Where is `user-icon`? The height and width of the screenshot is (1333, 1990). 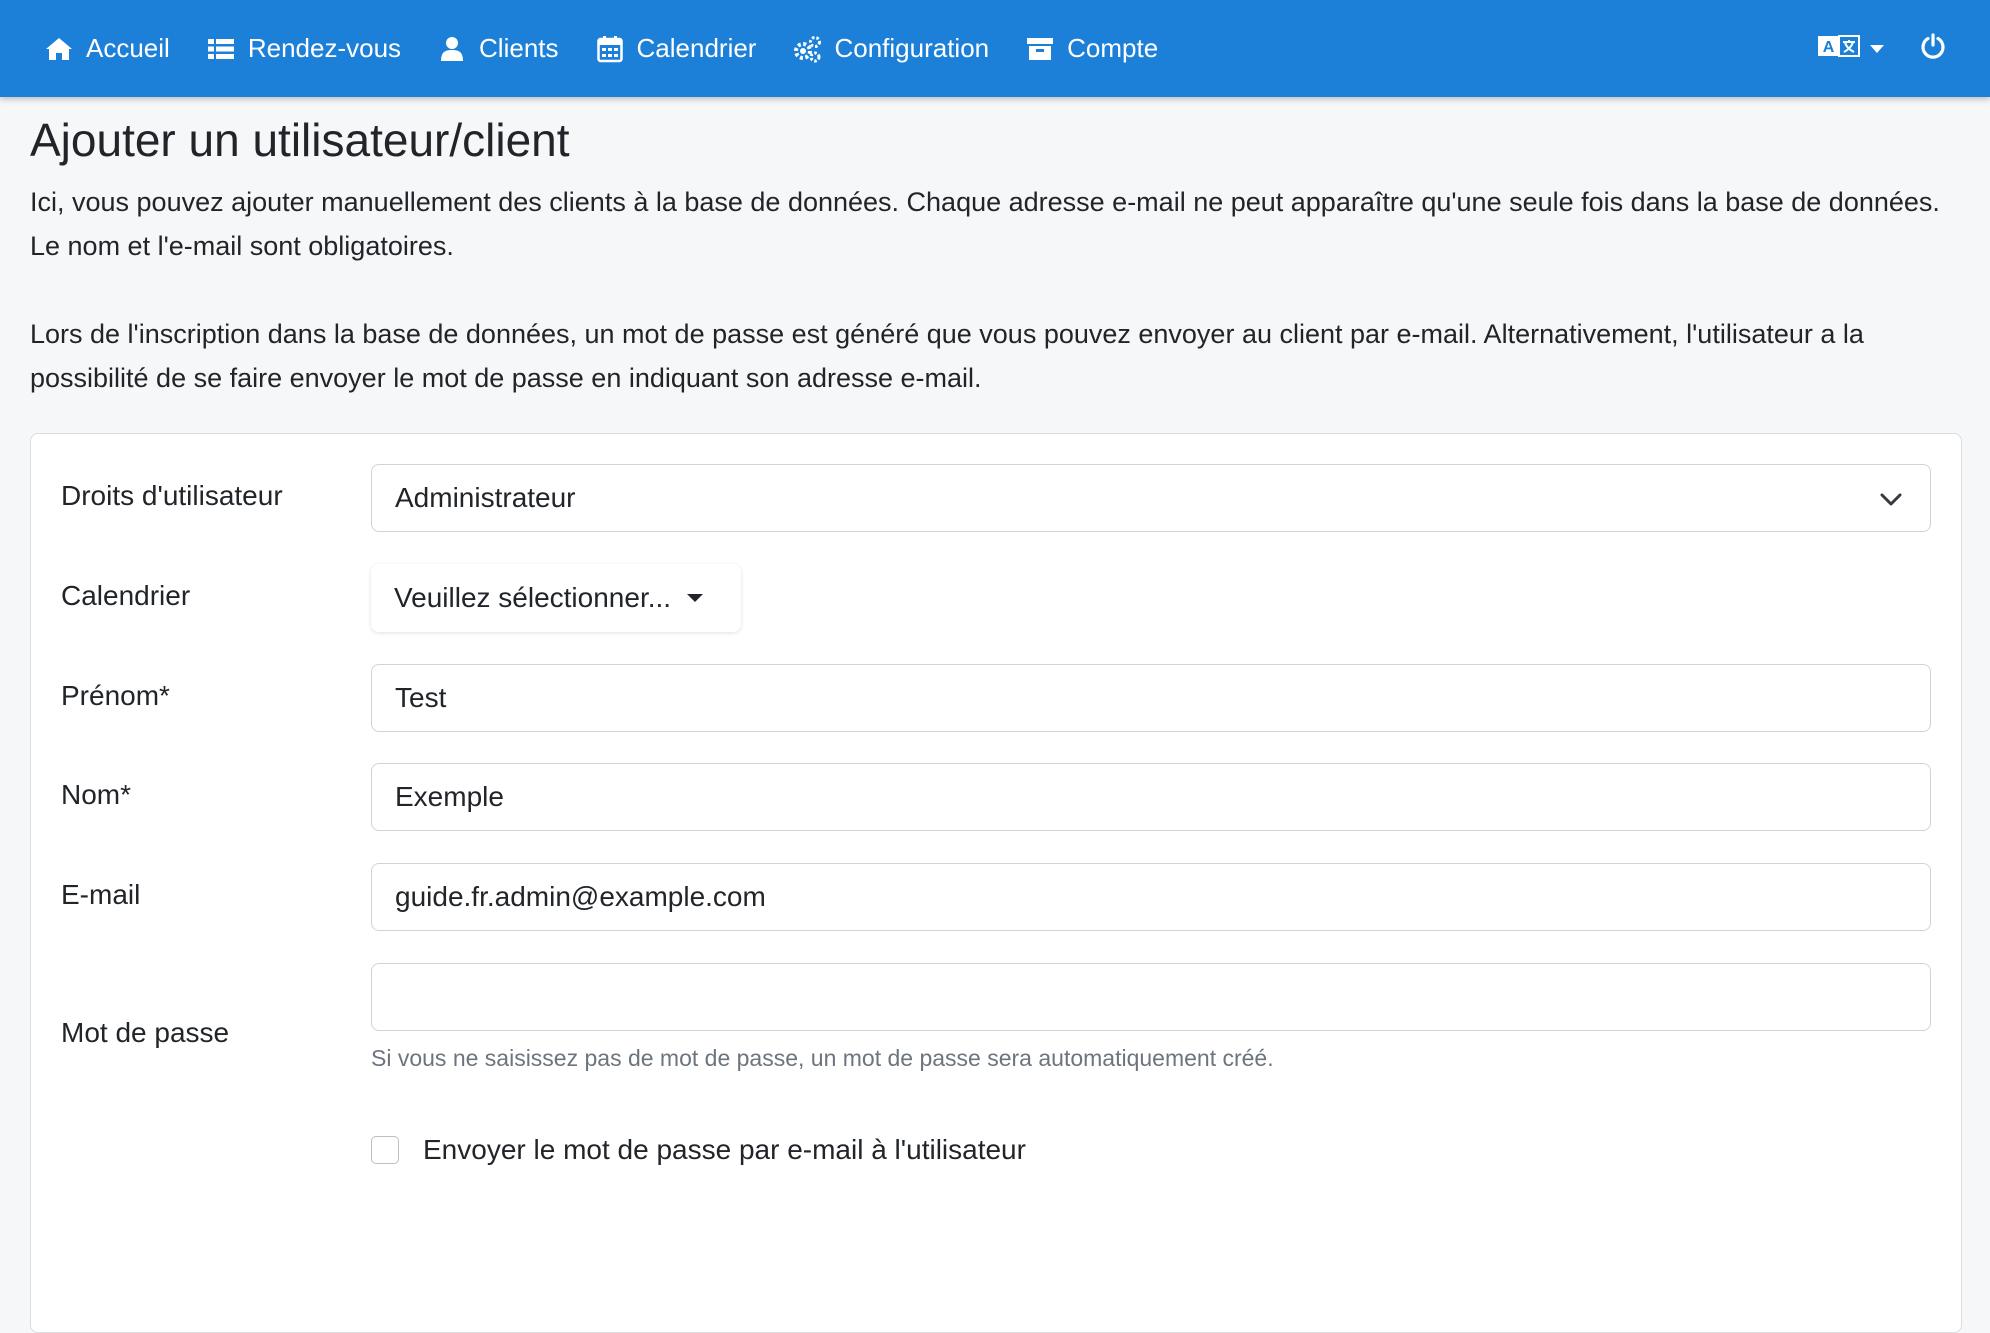
user-icon is located at coordinates (452, 49).